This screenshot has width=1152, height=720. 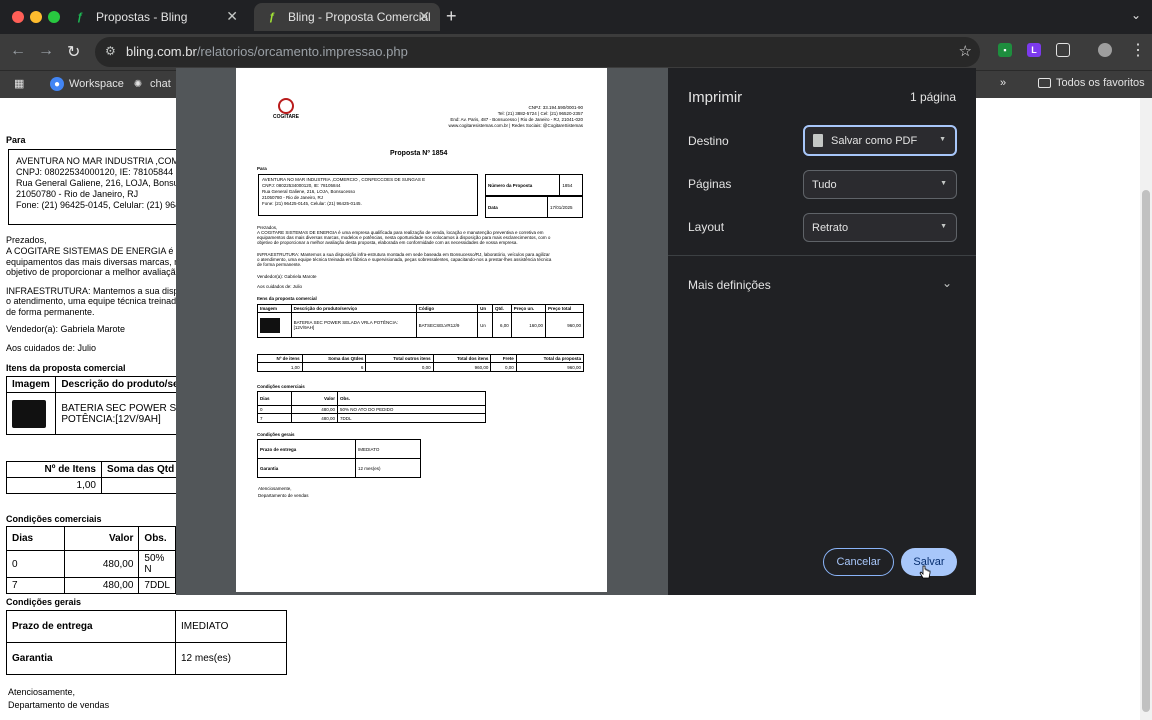 I want to click on bookmark-label: chat, so click(x=160, y=84).